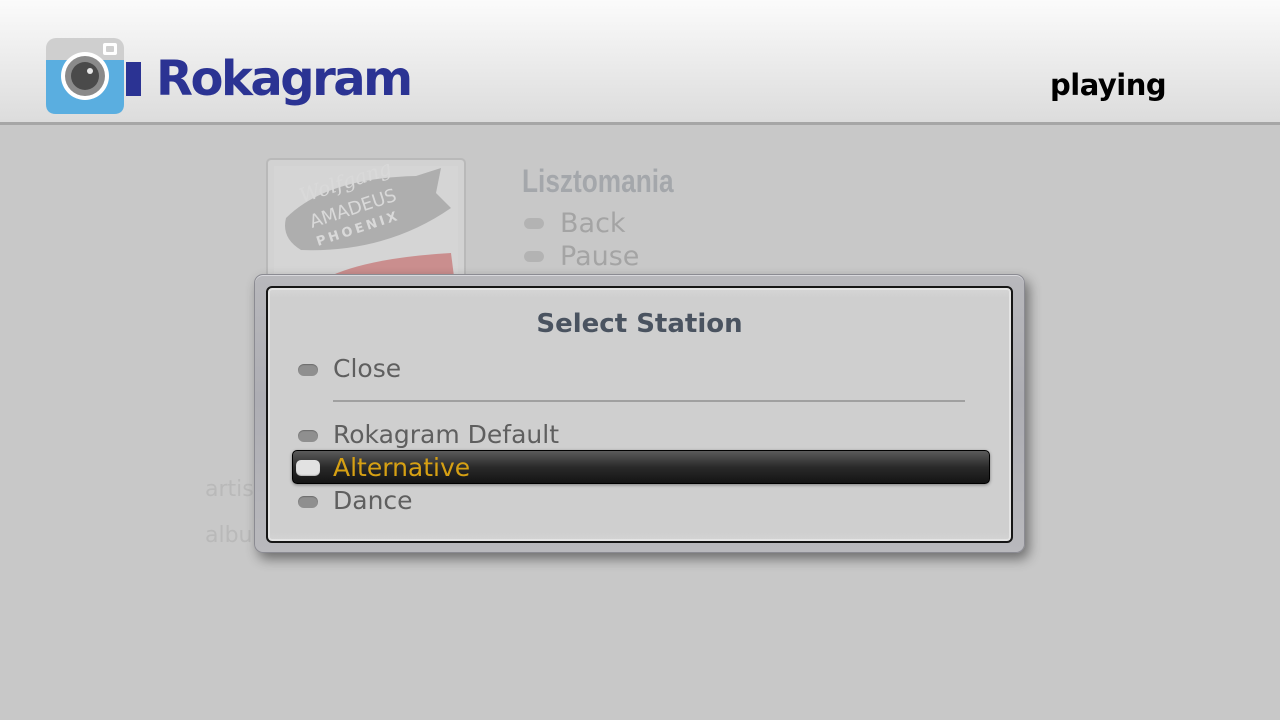 Image resolution: width=1280 pixels, height=720 pixels. Describe the element at coordinates (639, 501) in the screenshot. I see `station-option-dance: Dance` at that location.